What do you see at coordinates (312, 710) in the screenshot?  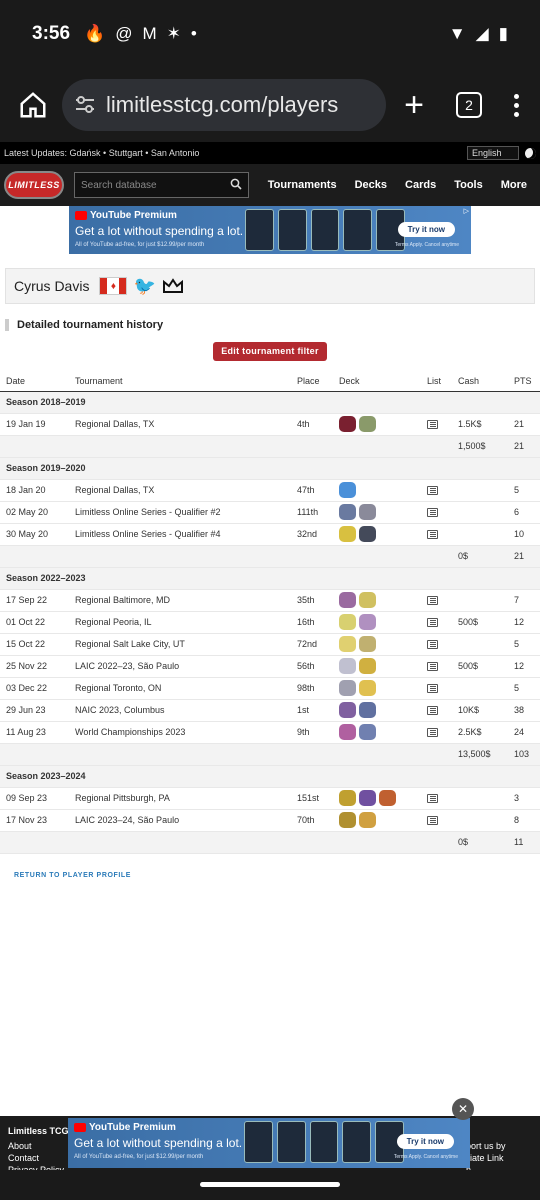 I see `place-cell: 1st` at bounding box center [312, 710].